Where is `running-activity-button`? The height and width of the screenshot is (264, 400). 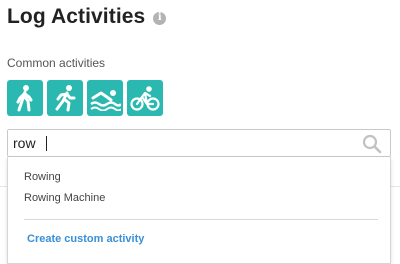
running-activity-button is located at coordinates (65, 98).